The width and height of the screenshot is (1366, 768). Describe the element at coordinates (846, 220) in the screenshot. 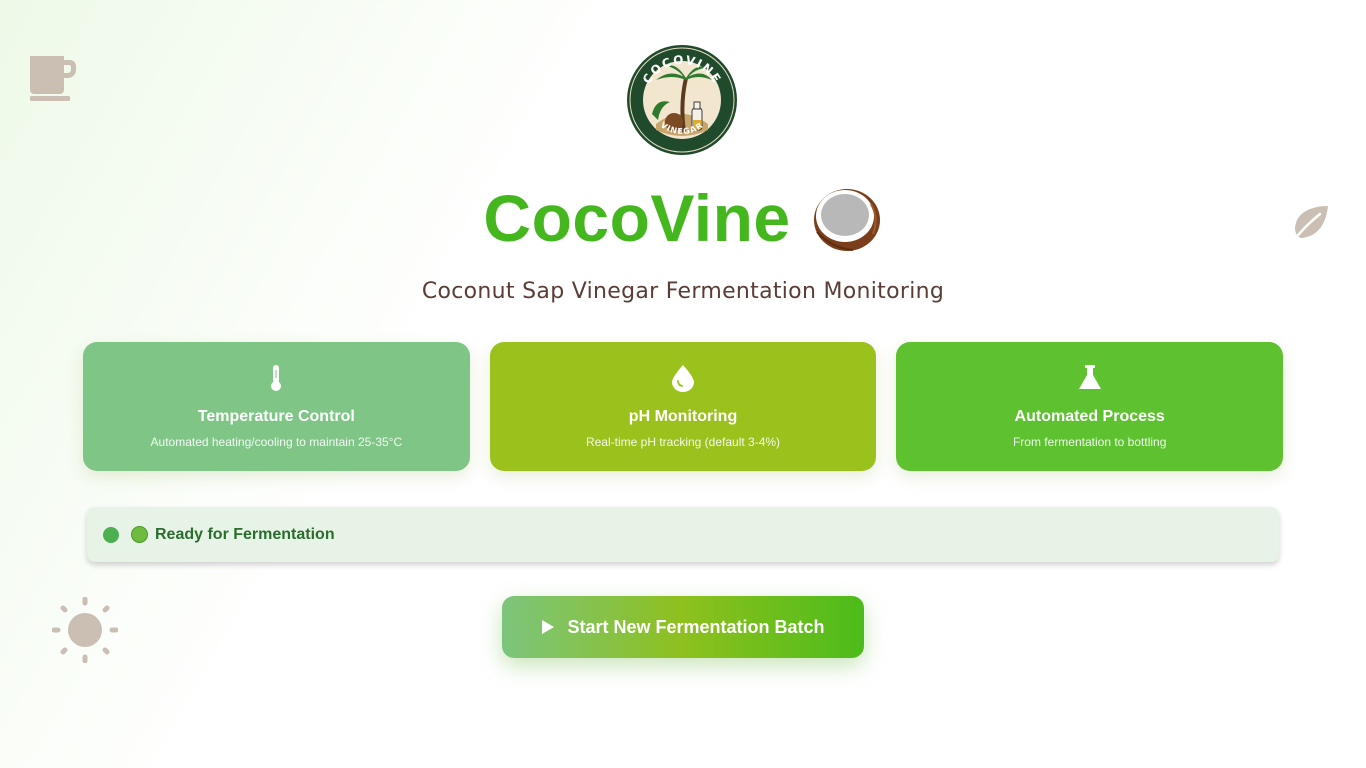

I see `coconut-icon` at that location.